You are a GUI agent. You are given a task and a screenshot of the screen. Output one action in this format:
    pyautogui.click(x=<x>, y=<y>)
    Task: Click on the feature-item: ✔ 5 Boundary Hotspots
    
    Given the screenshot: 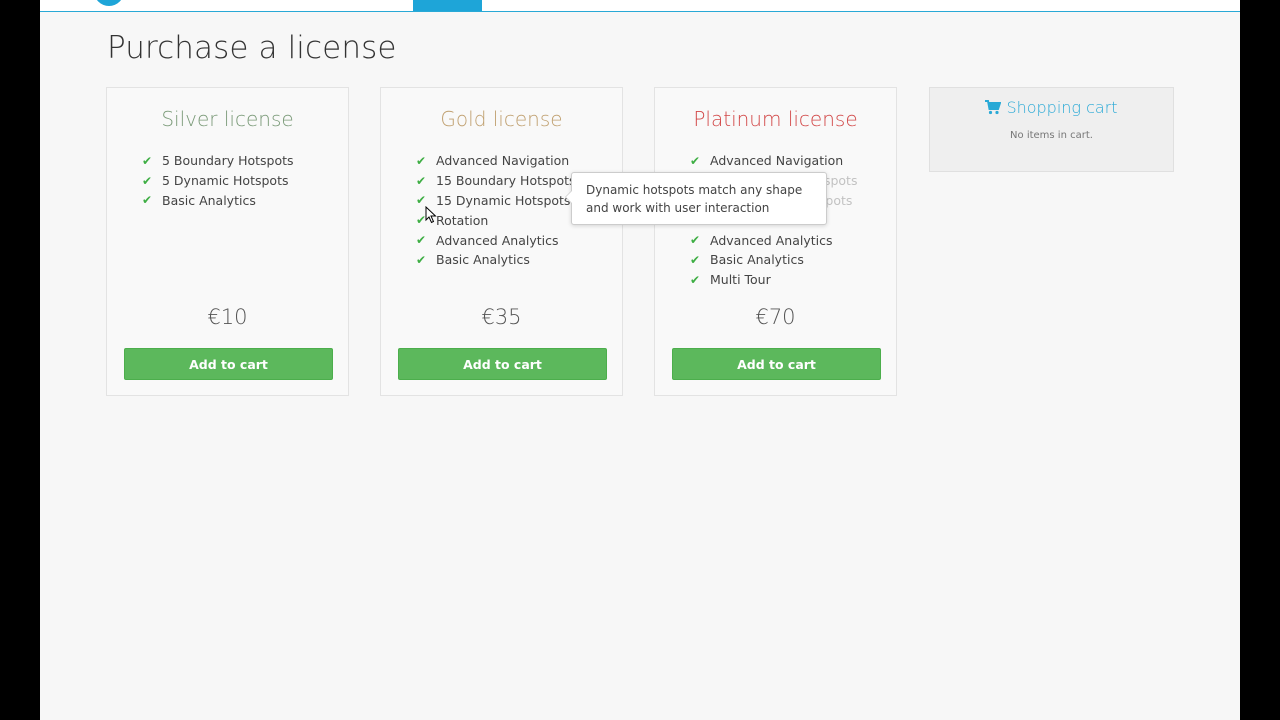 What is the action you would take?
    pyautogui.click(x=218, y=161)
    